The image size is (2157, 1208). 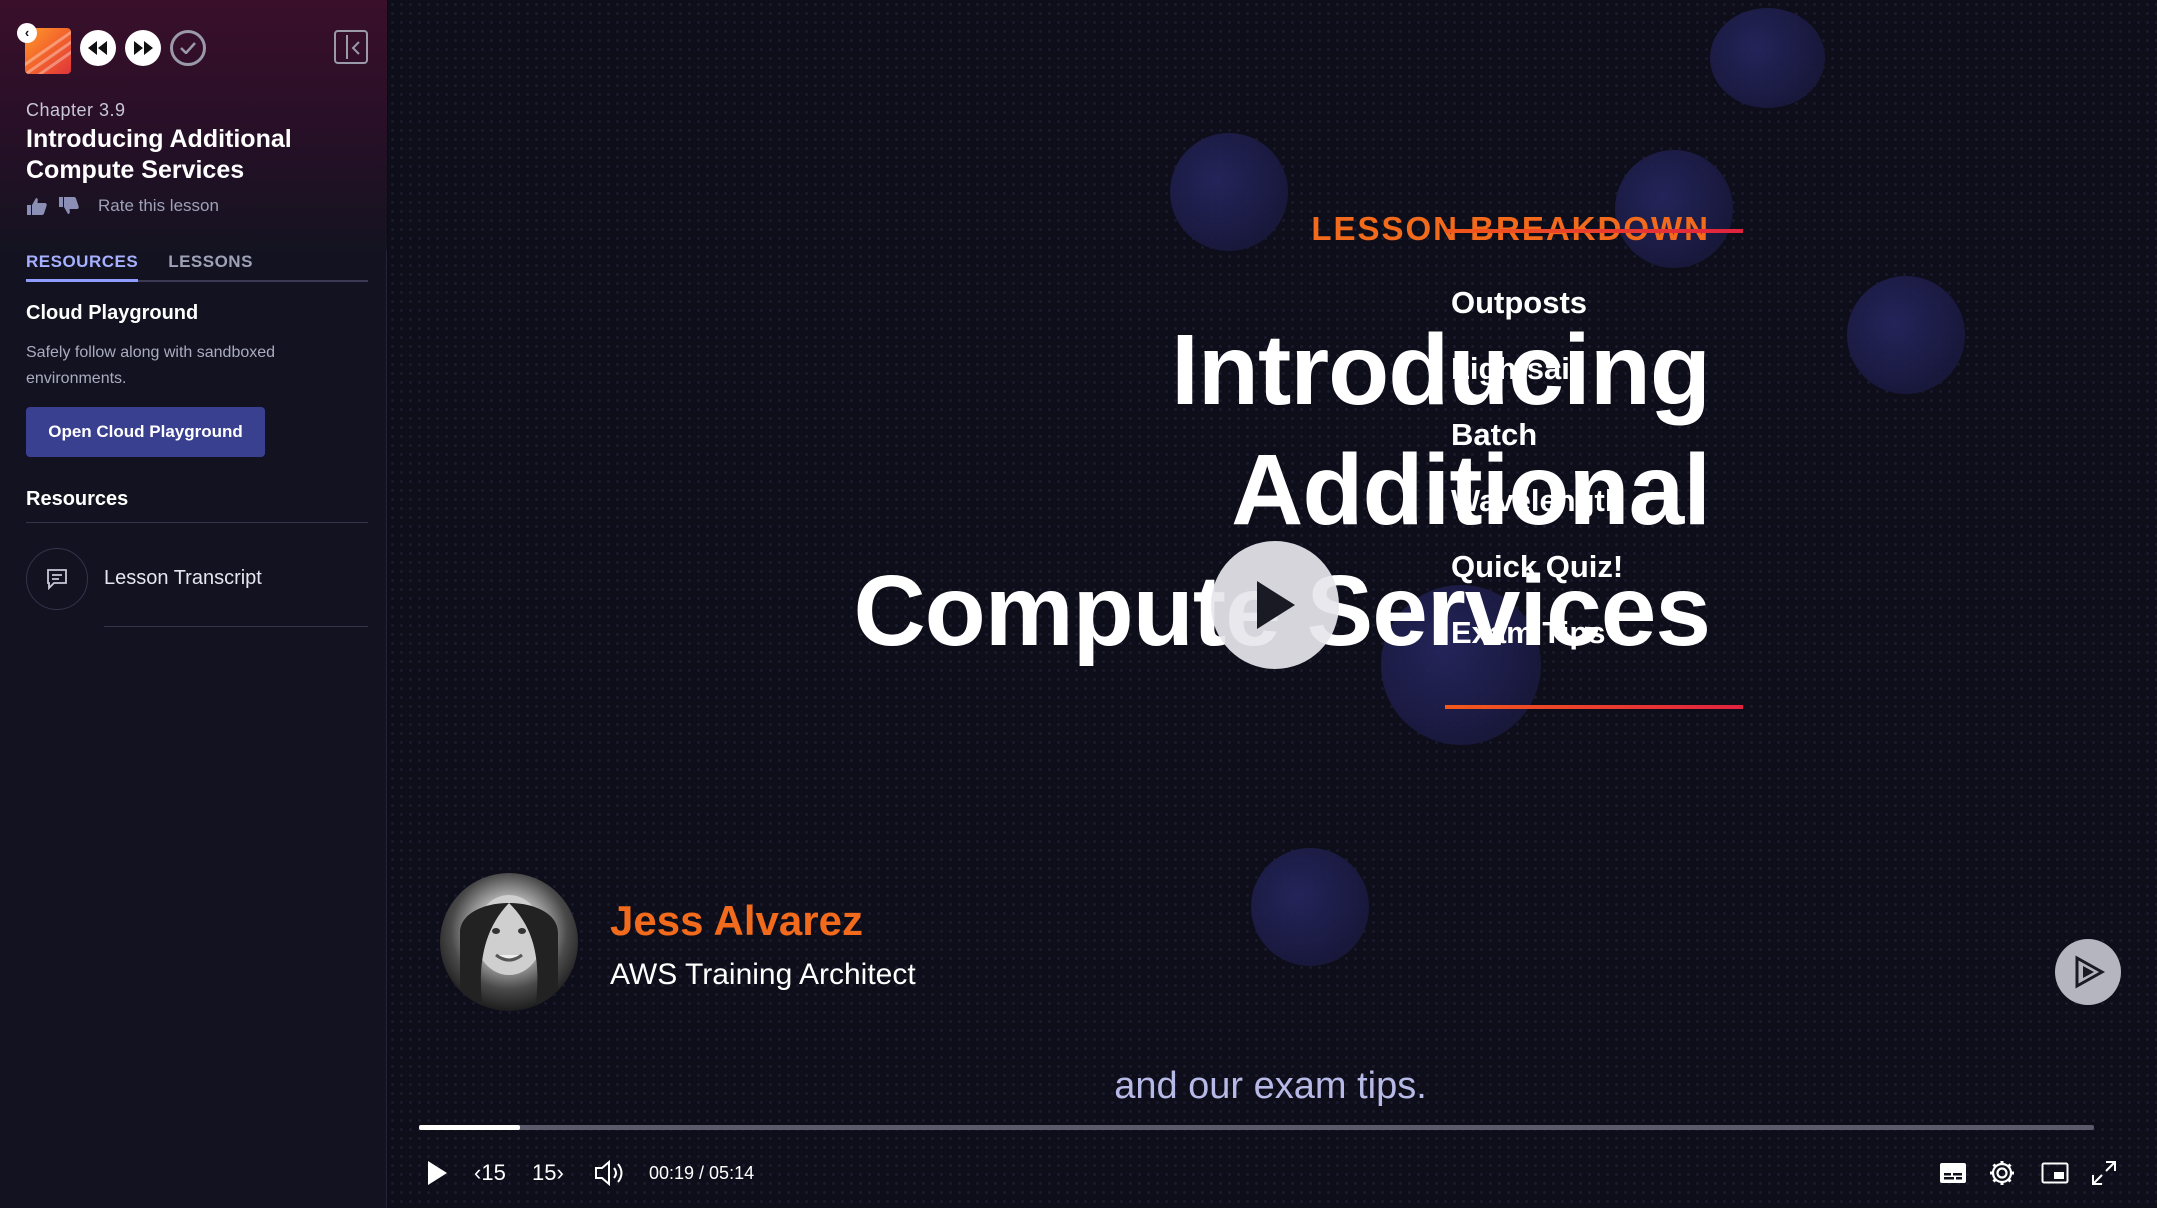 I want to click on settings-button, so click(x=2002, y=1173).